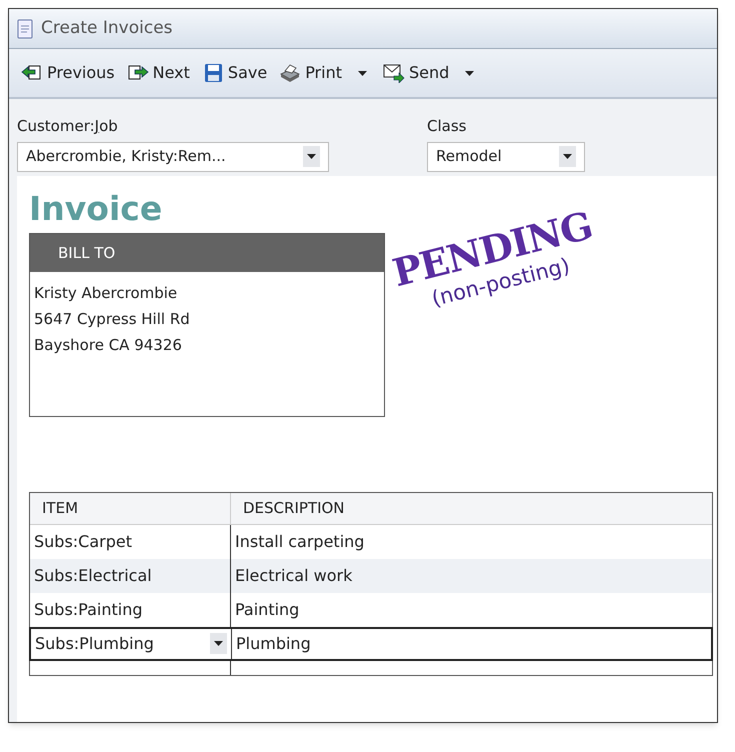 Image resolution: width=735 pixels, height=752 pixels. Describe the element at coordinates (112, 319) in the screenshot. I see `address-line: 5647 Cypress Hill Rd` at that location.